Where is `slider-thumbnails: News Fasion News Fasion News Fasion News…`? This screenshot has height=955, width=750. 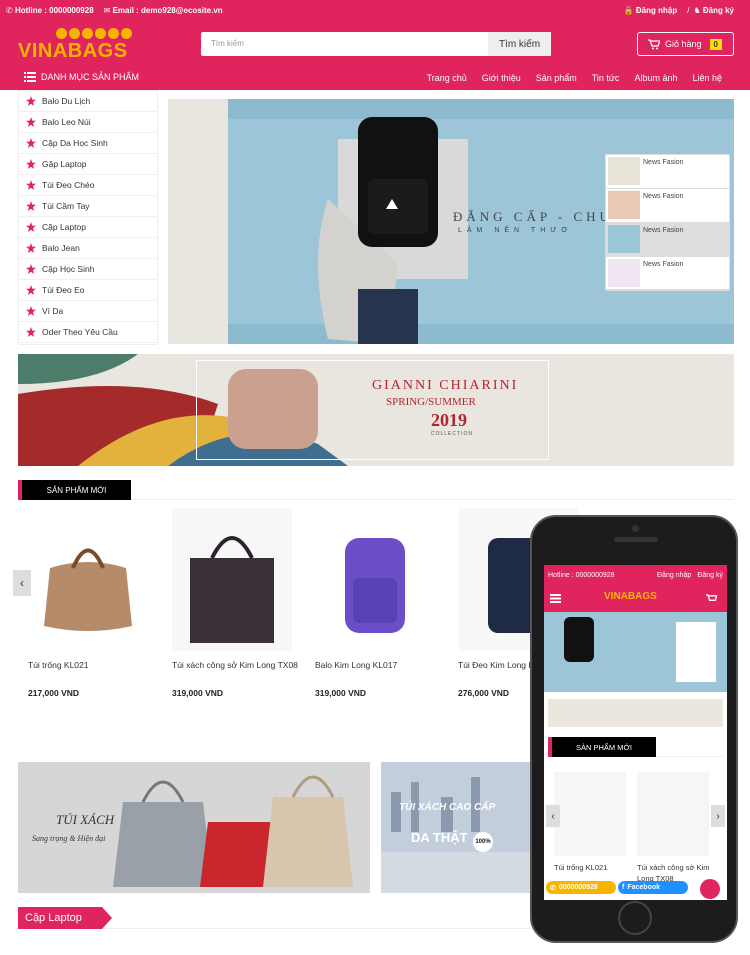
slider-thumbnails: News Fasion News Fasion News Fasion News… is located at coordinates (667, 222).